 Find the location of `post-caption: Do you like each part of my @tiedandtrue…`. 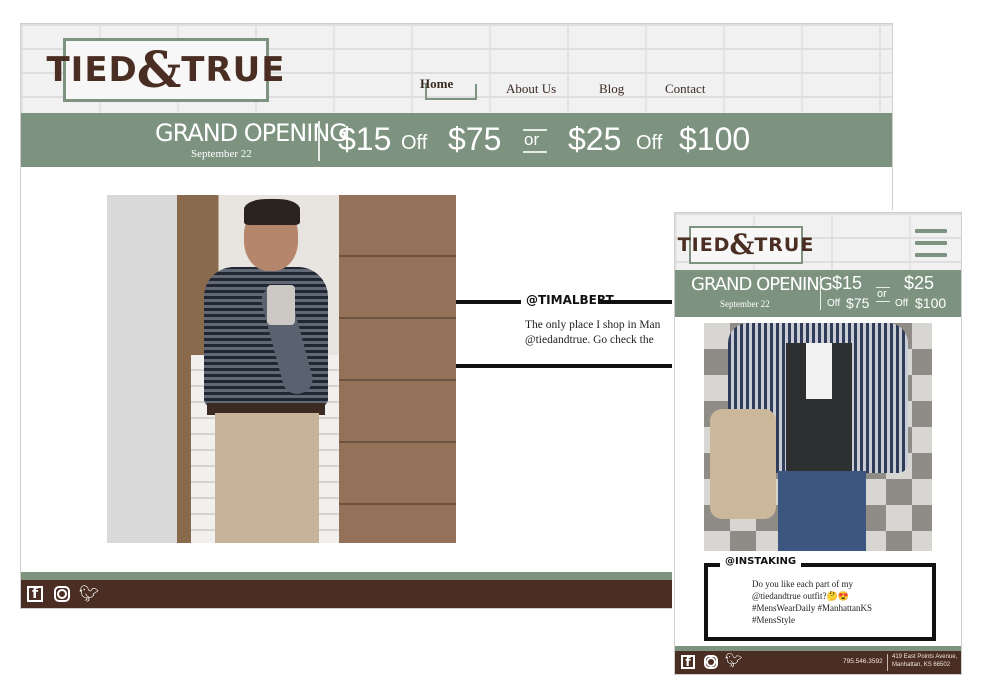

post-caption: Do you like each part of my @tiedandtrue… is located at coordinates (839, 602).